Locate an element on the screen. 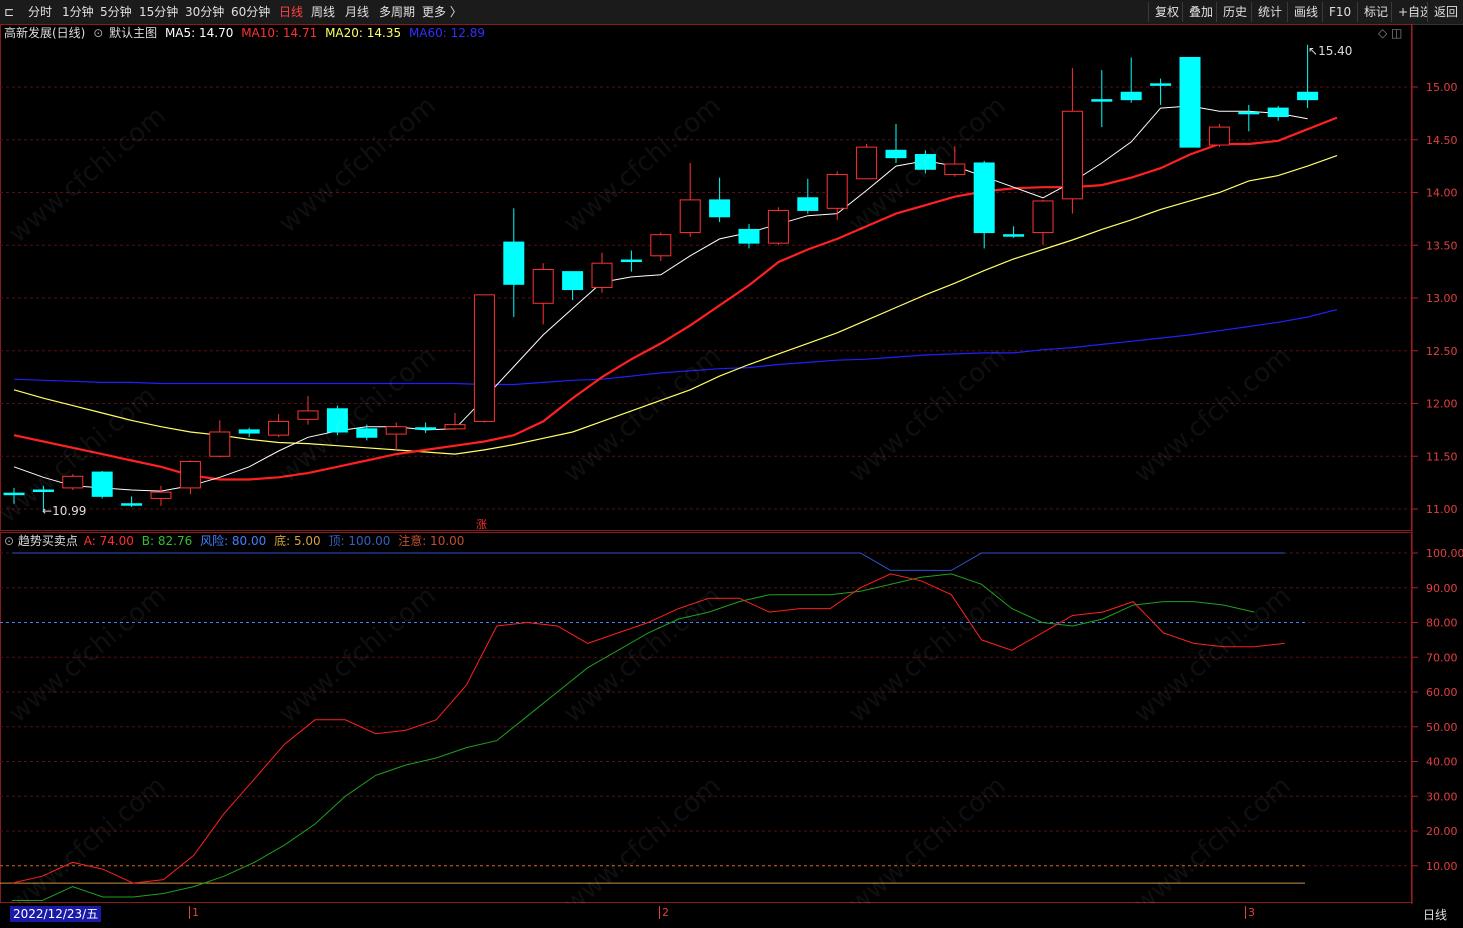  price-tick-label: 12.00 is located at coordinates (1442, 404).